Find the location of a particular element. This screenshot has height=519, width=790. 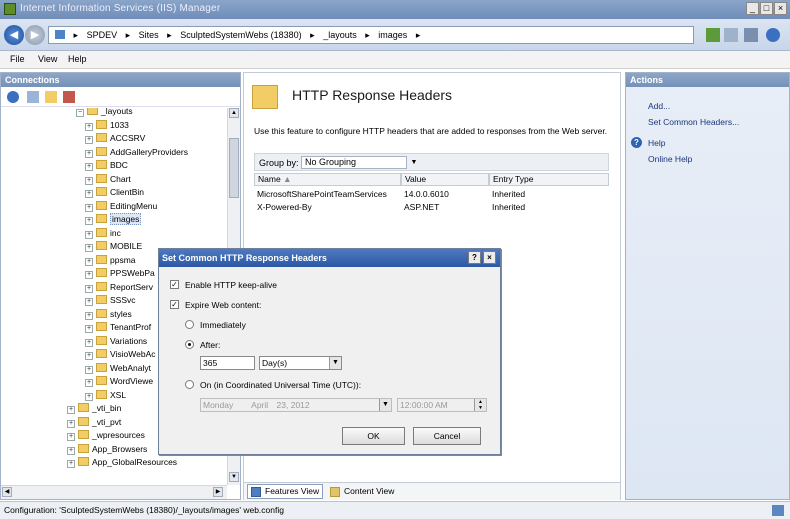

breadcrumb-sites: Sites is located at coordinates (149, 35).